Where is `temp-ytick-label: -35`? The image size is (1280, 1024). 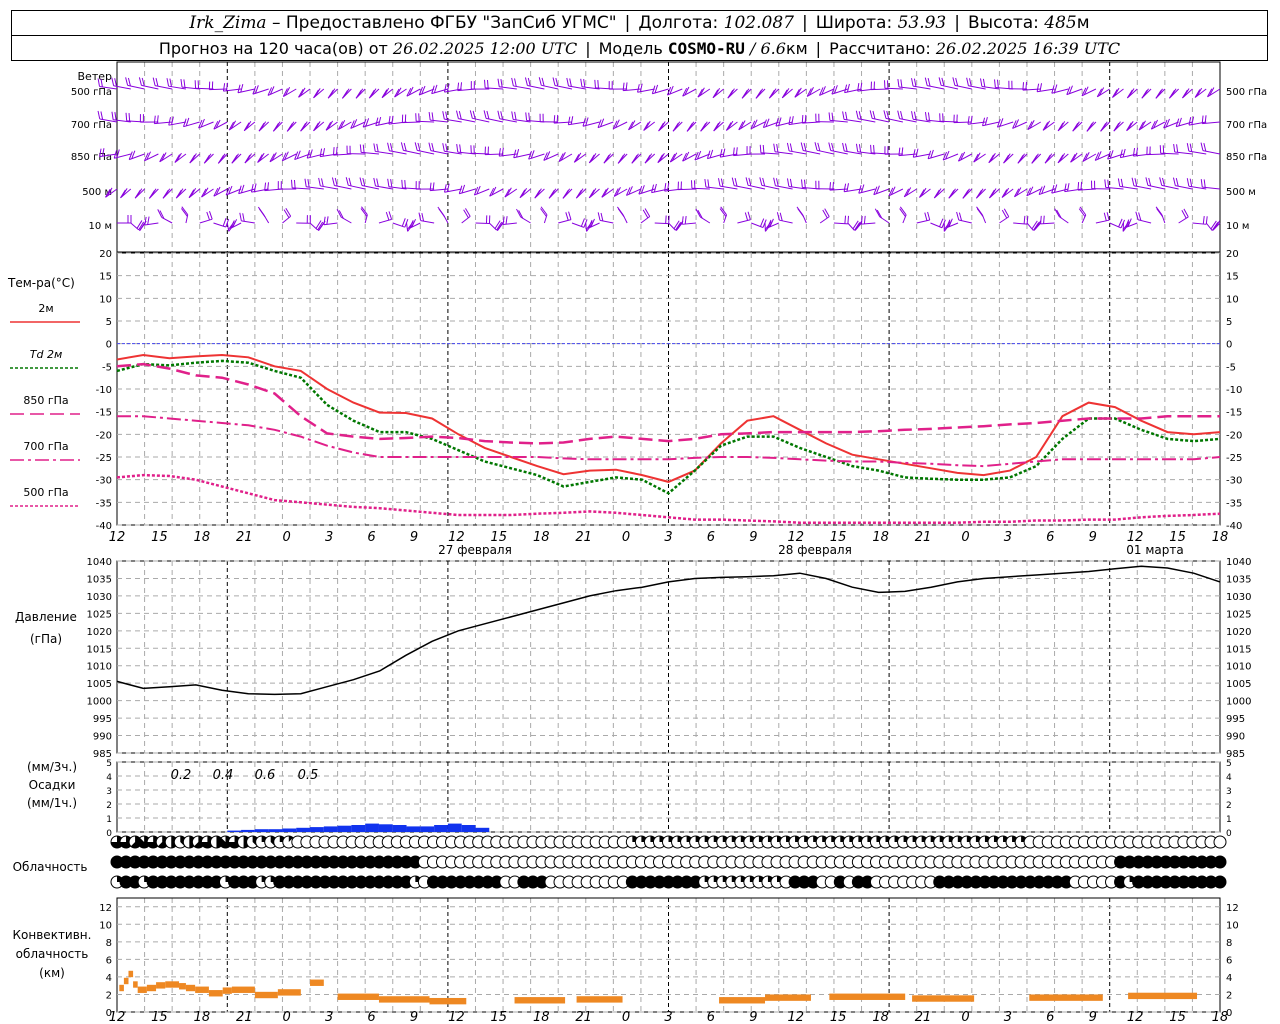
temp-ytick-label: -35 is located at coordinates (104, 503).